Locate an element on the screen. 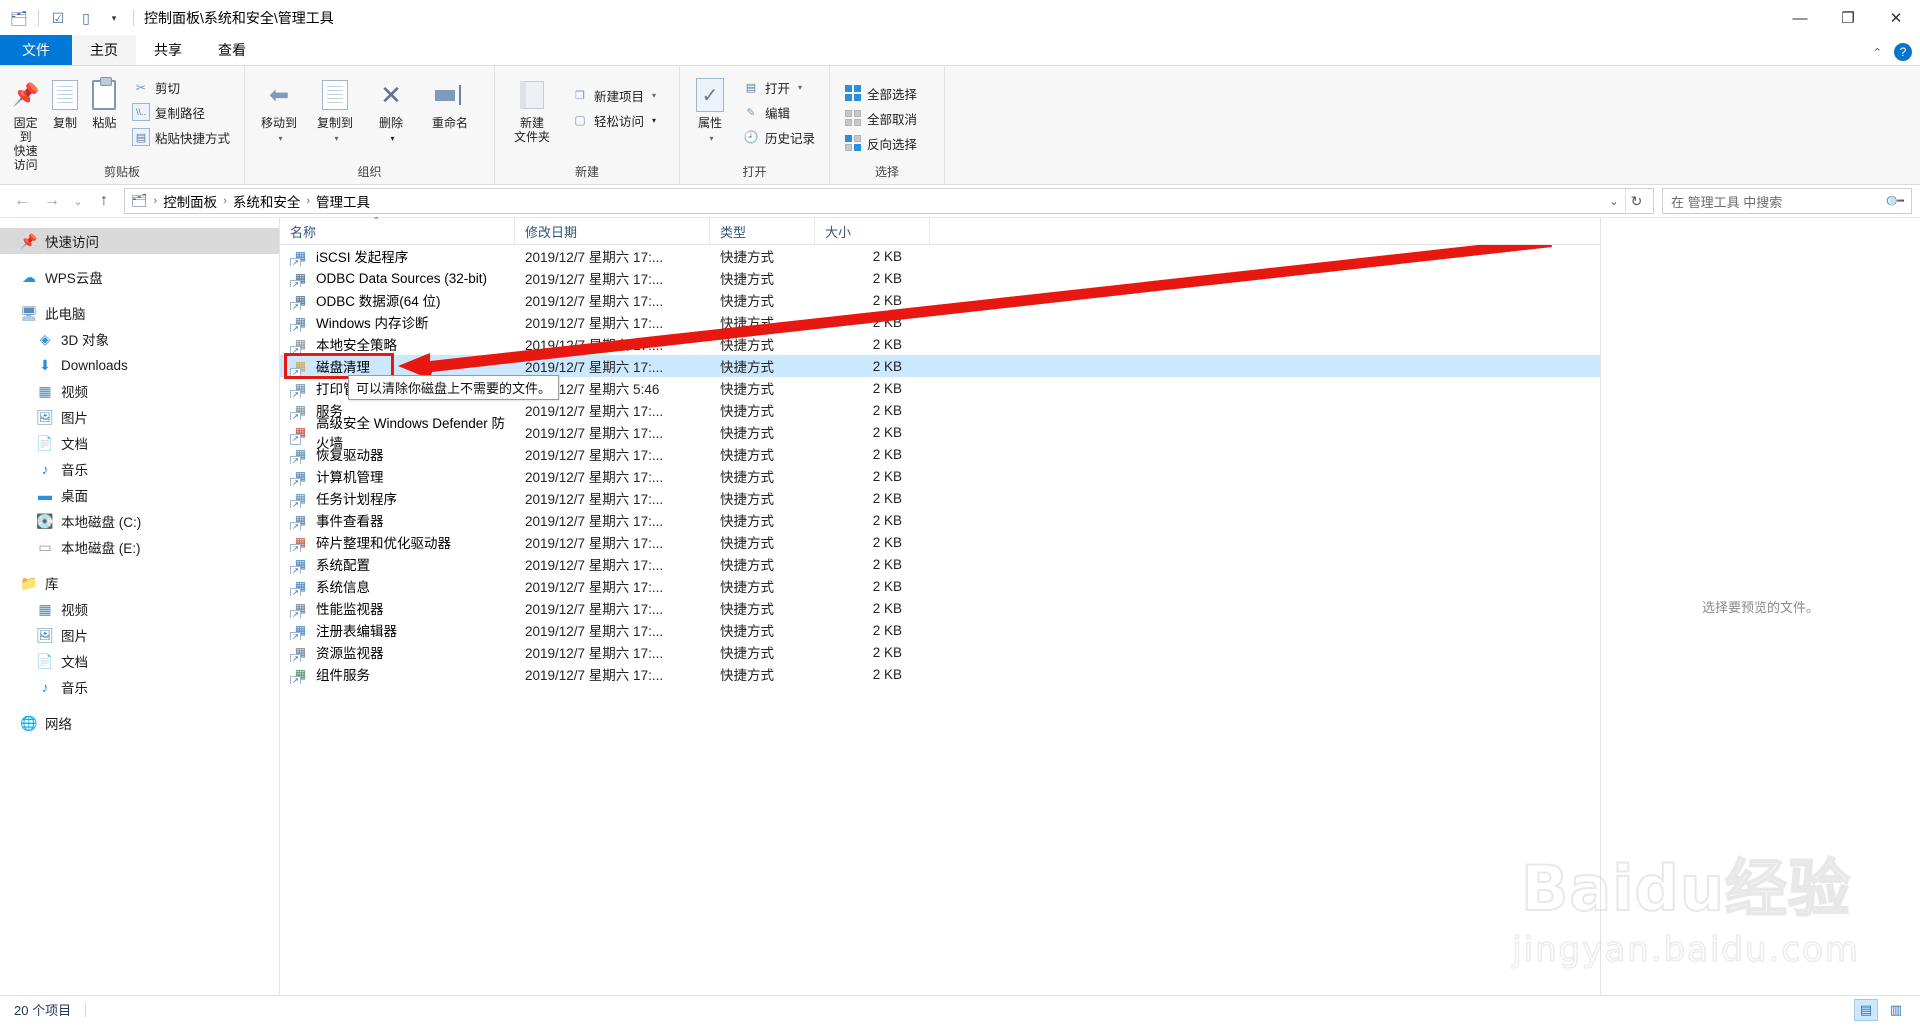 The image size is (1920, 1030). ribbon-tabs-right: ⌃ ? is located at coordinates (1892, 52).